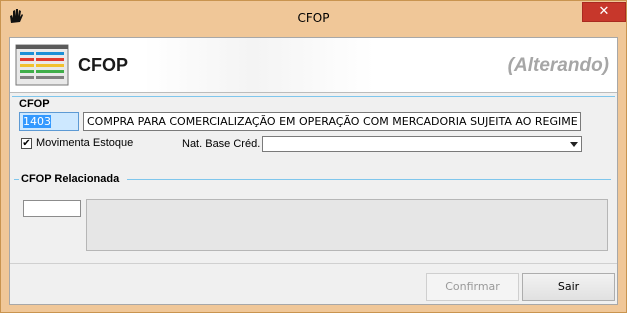 This screenshot has height=313, width=627. I want to click on group-line-left, so click(16, 179).